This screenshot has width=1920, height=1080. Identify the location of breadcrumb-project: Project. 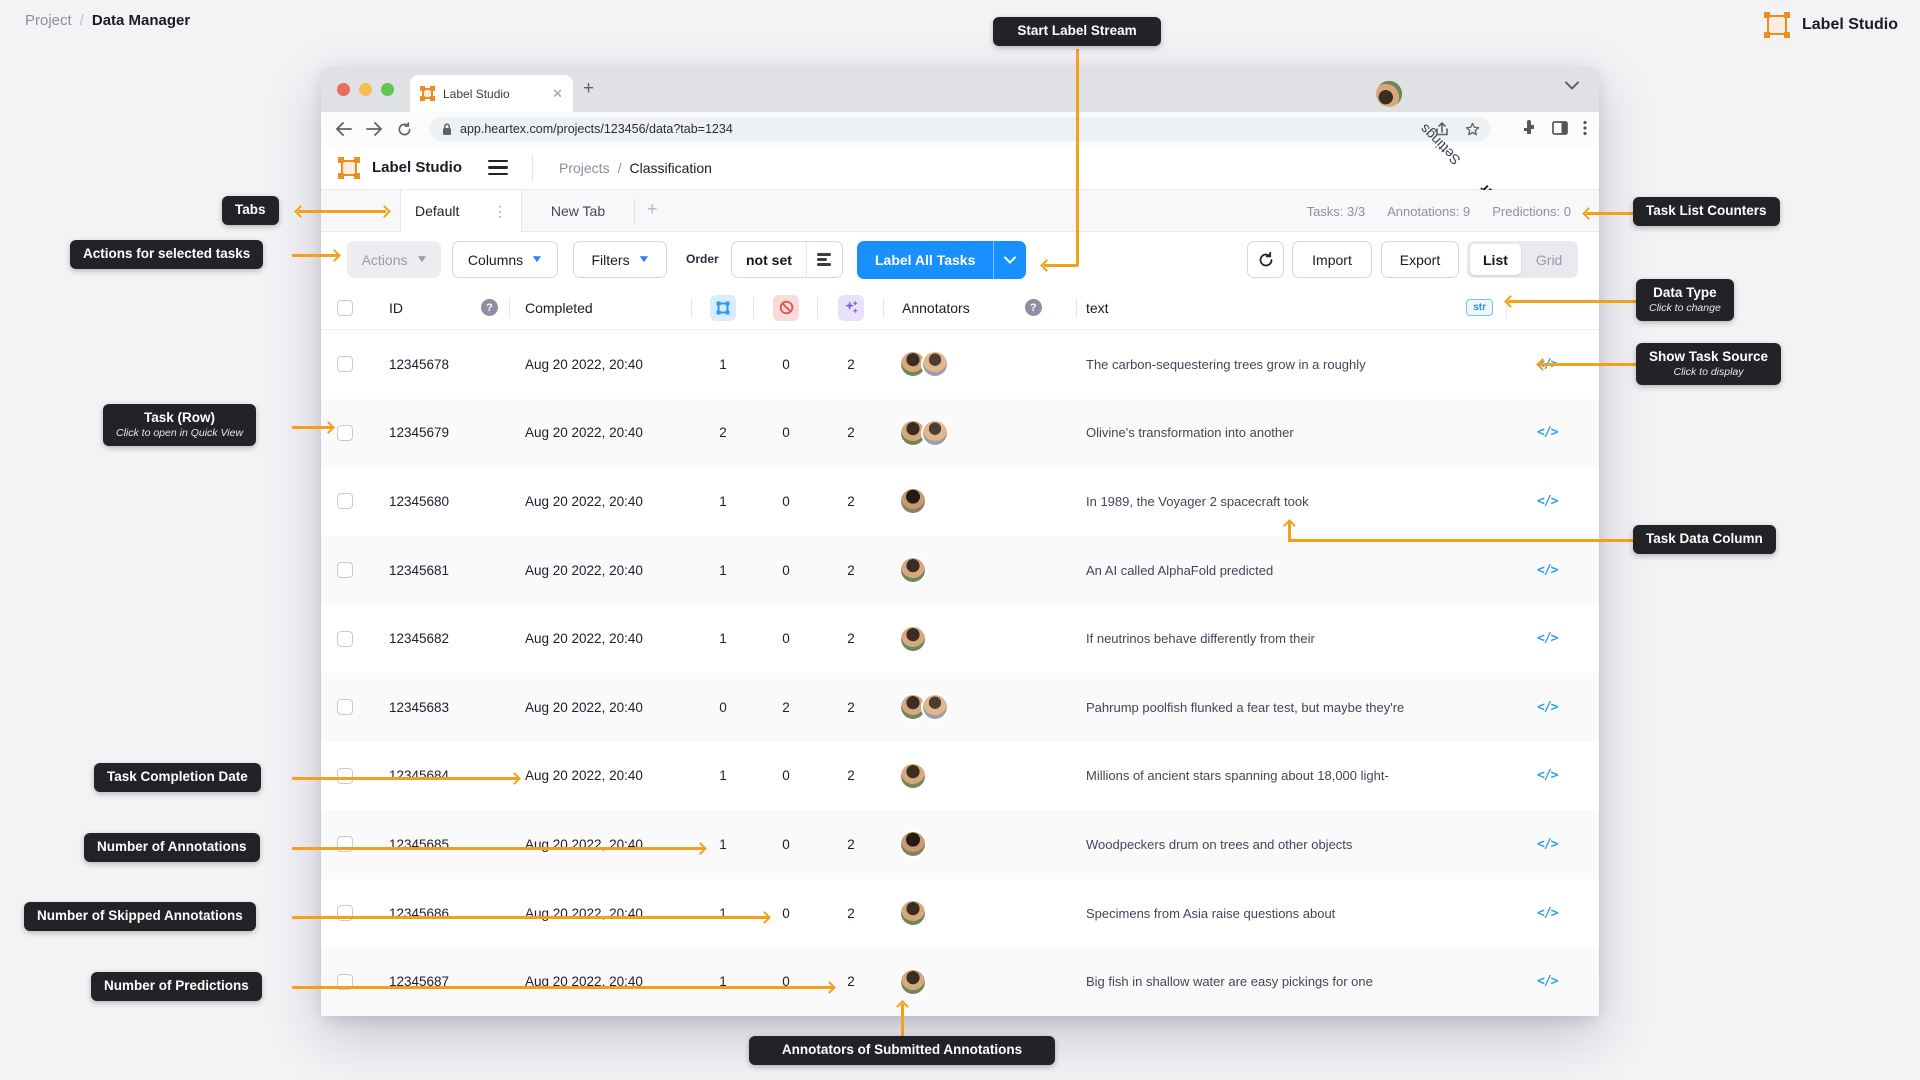
(48, 20).